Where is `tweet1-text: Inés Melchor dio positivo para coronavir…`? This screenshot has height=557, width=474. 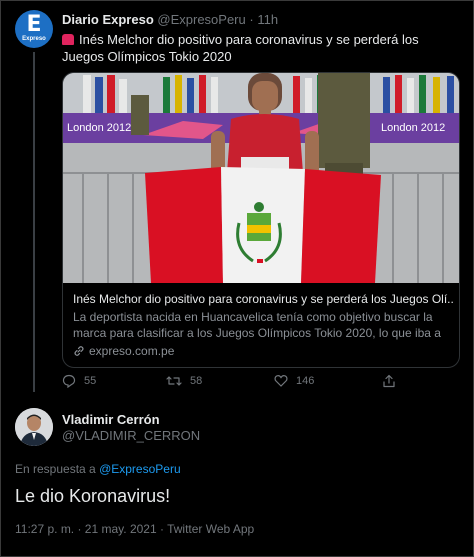 tweet1-text: Inés Melchor dio positivo para coronavir… is located at coordinates (240, 48).